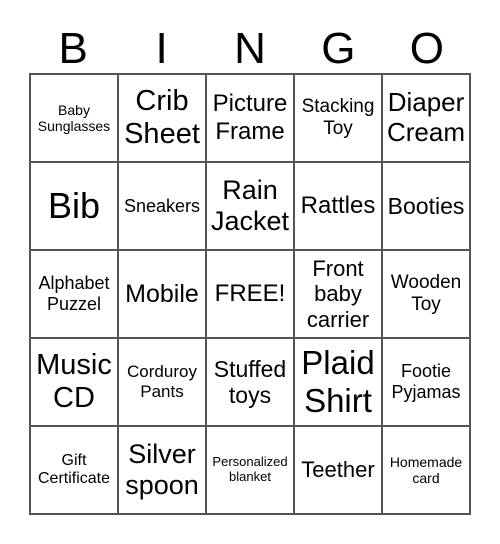 The height and width of the screenshot is (544, 500). I want to click on header-letter-i: I, so click(161, 48).